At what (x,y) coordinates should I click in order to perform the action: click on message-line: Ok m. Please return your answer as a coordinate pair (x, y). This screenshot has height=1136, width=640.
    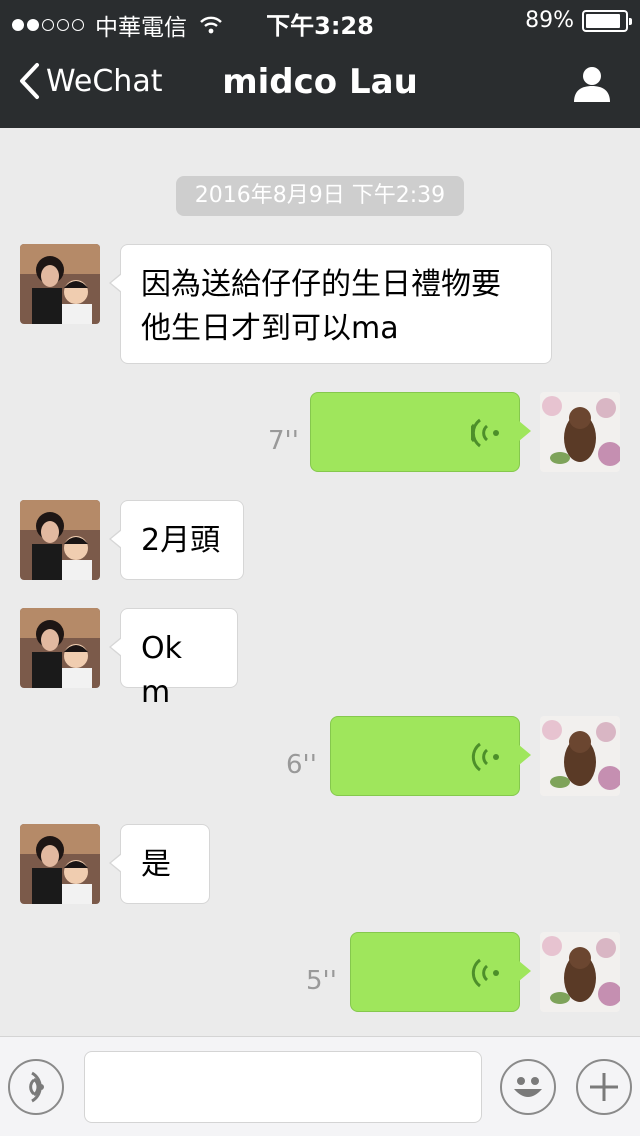
    Looking at the image, I should click on (161, 670).